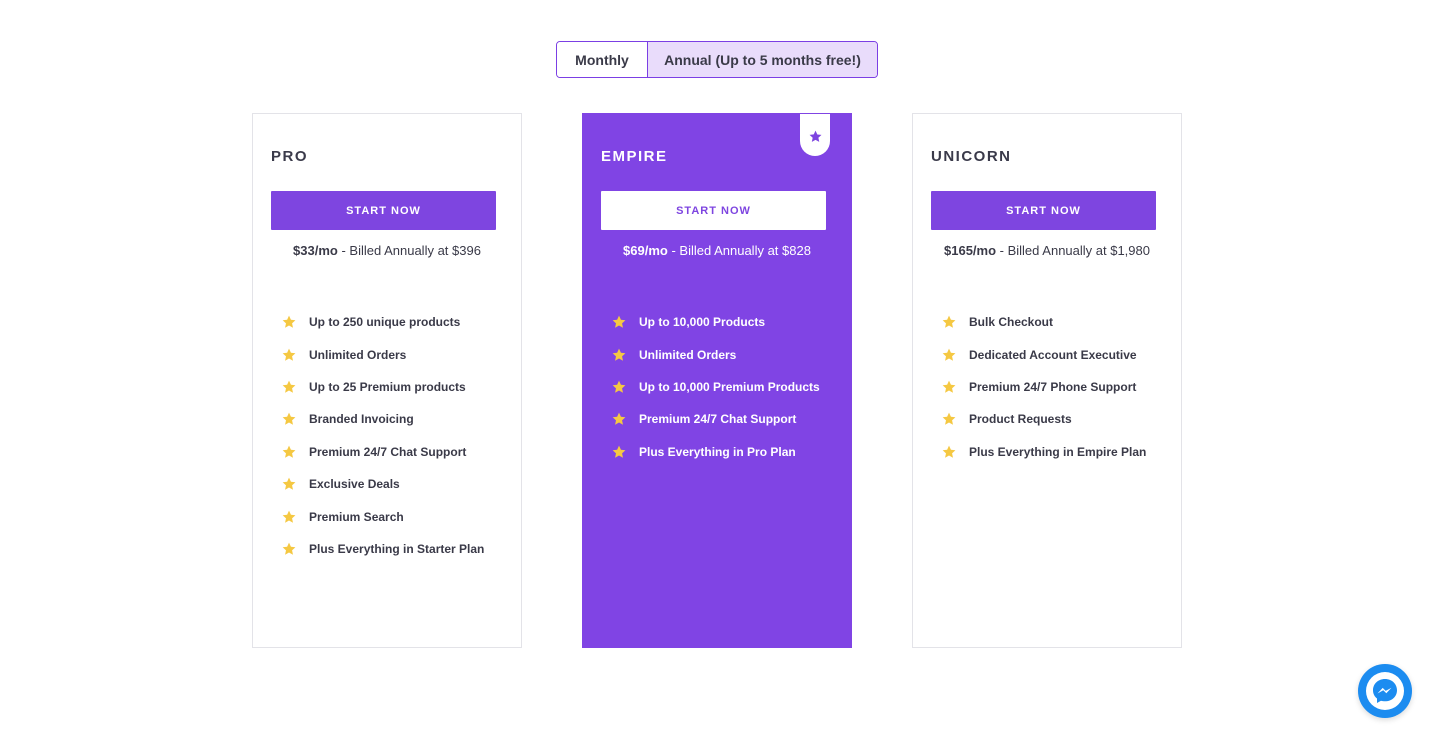 The height and width of the screenshot is (740, 1434). I want to click on price-line: $33/mo - Billed Annually at $396, so click(387, 250).